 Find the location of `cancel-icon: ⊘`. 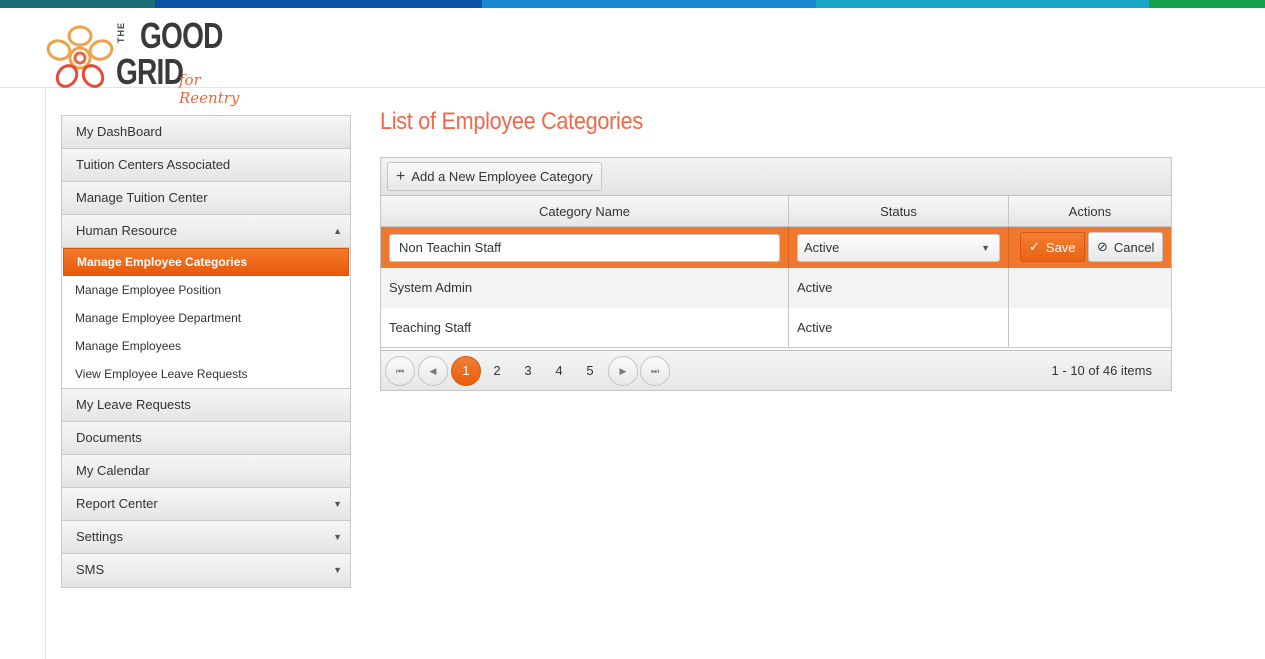

cancel-icon: ⊘ is located at coordinates (1102, 246).